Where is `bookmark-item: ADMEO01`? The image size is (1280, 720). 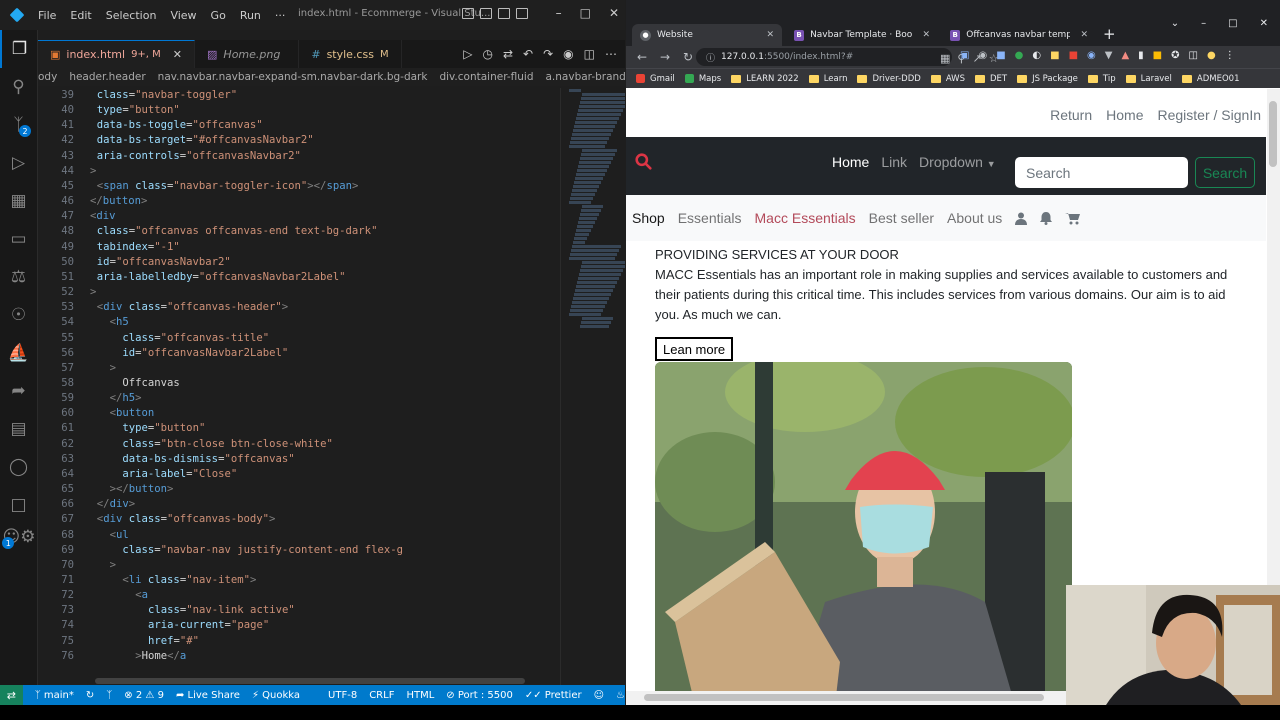
bookmark-item: ADMEO01 is located at coordinates (1210, 79).